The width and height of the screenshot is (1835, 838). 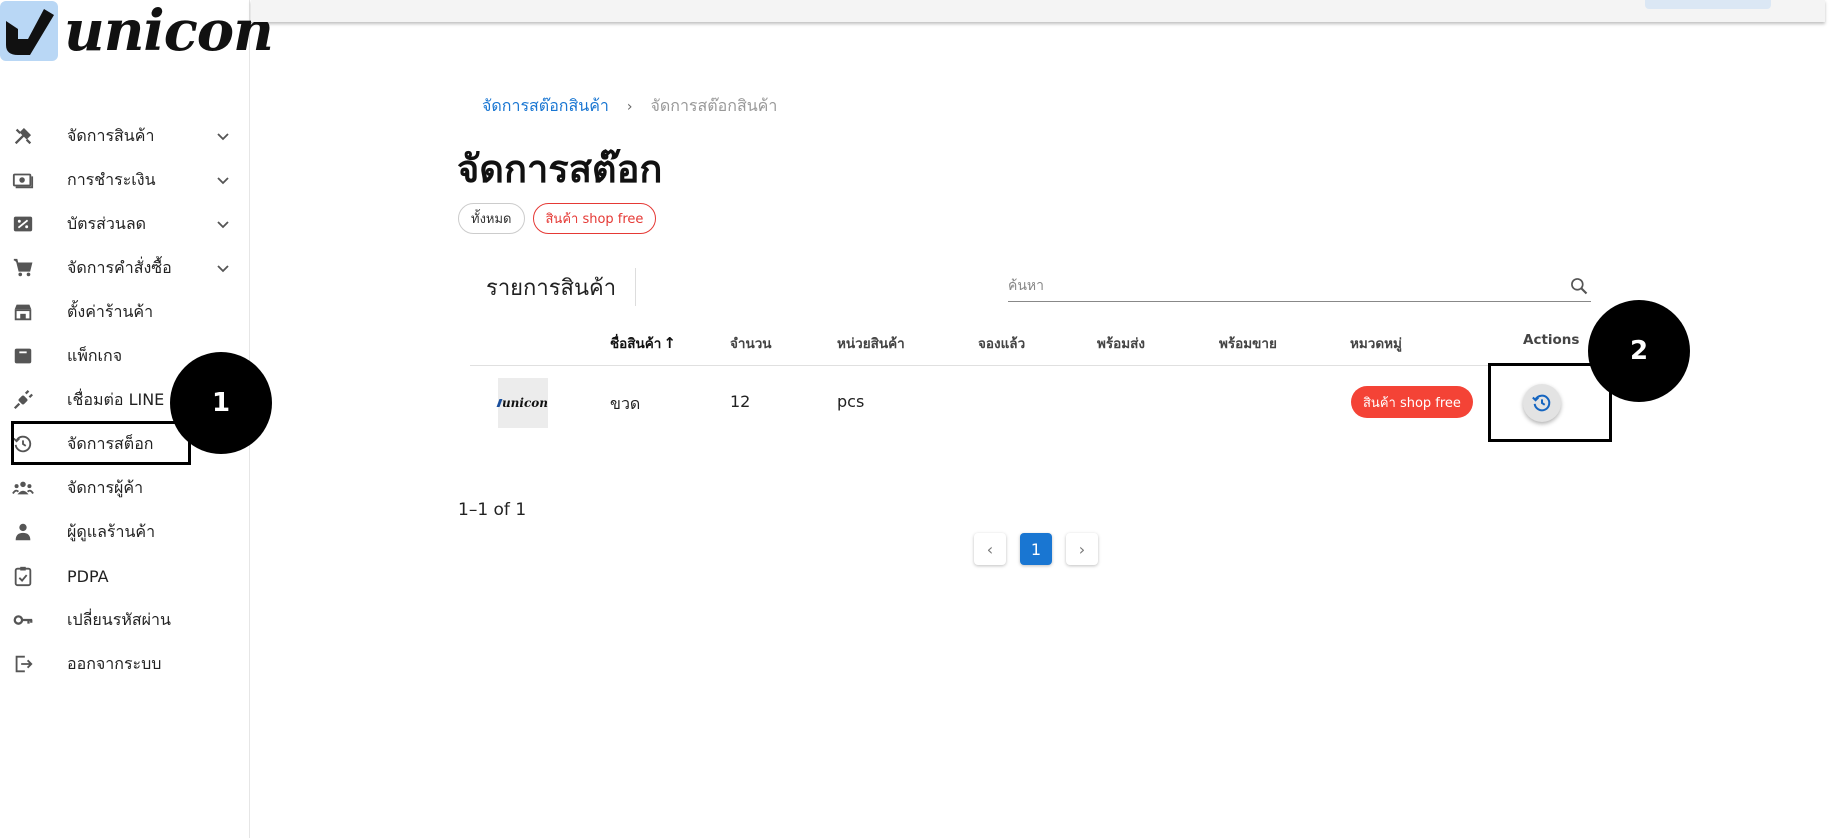 I want to click on sidebar-item-orders: จัดการคำสั่งซื้อ, so click(x=125, y=268).